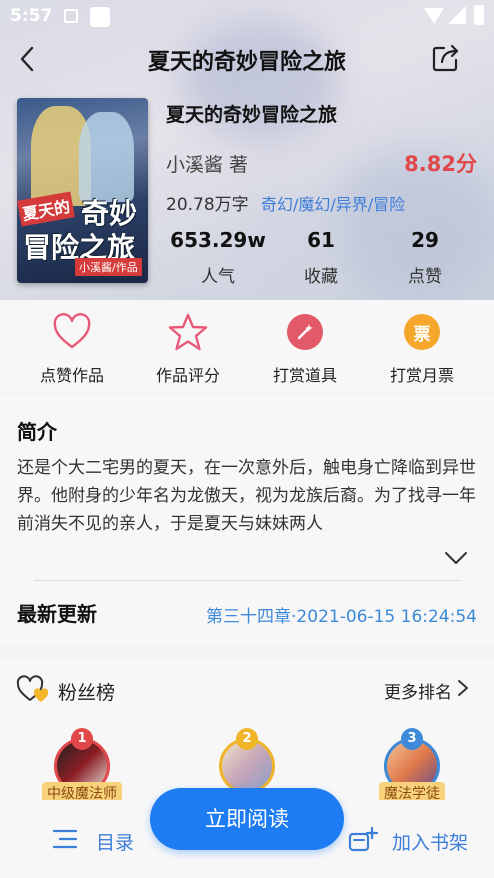 This screenshot has height=878, width=494. Describe the element at coordinates (341, 614) in the screenshot. I see `latest-chapter-link: 第三十四章·2021-06-15 16:24:54` at that location.